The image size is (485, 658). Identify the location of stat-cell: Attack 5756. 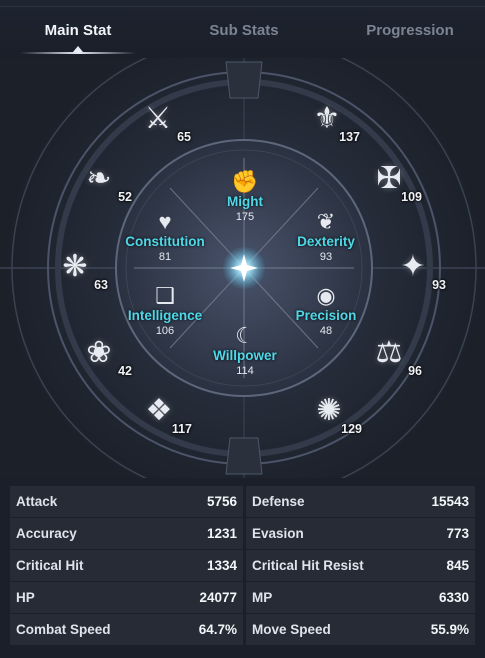
(126, 501).